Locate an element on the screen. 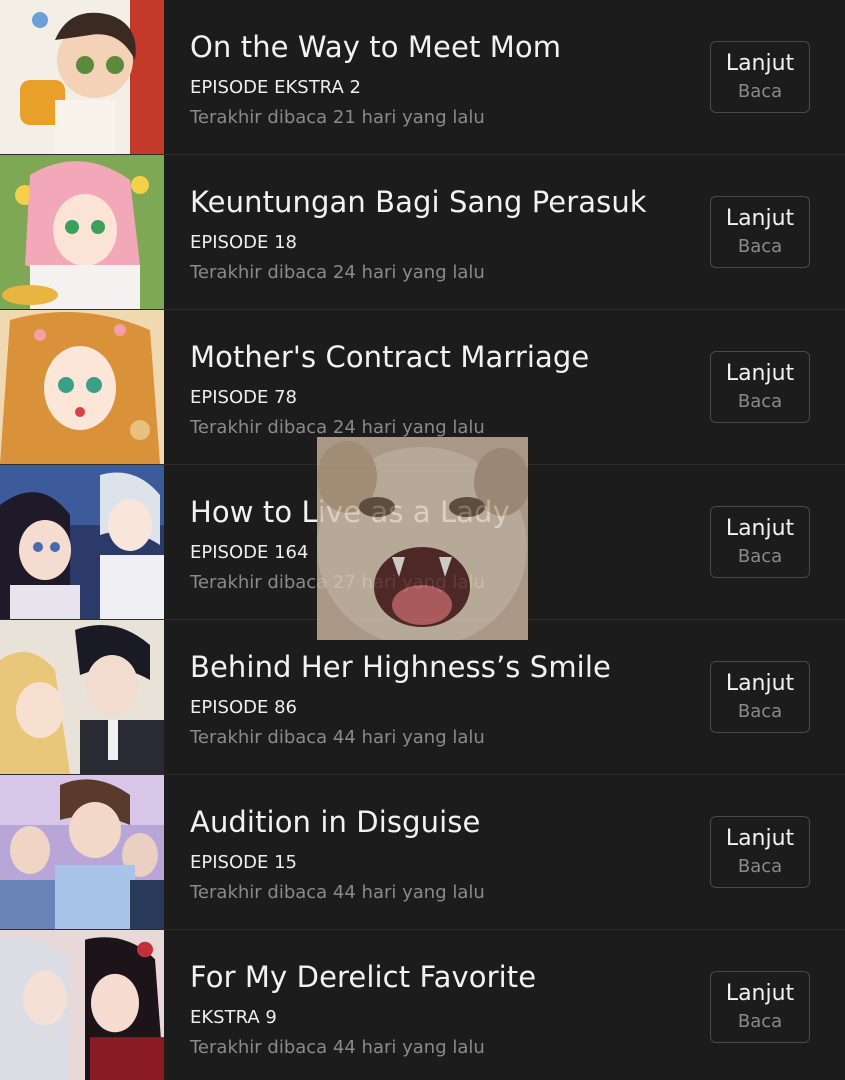  comic-title: For My Derelict Favorite is located at coordinates (363, 977).